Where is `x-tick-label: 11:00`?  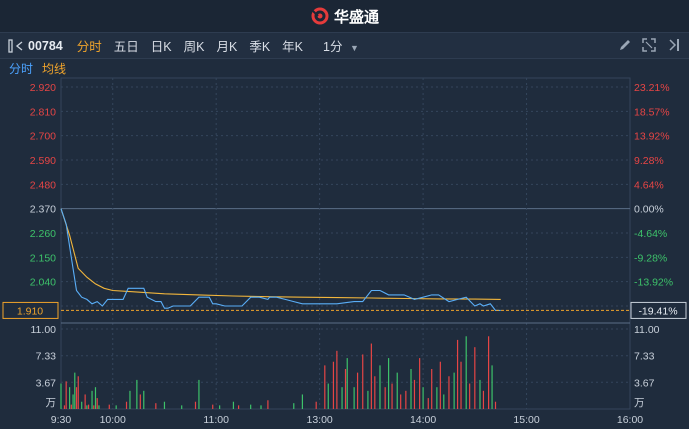 x-tick-label: 11:00 is located at coordinates (216, 420).